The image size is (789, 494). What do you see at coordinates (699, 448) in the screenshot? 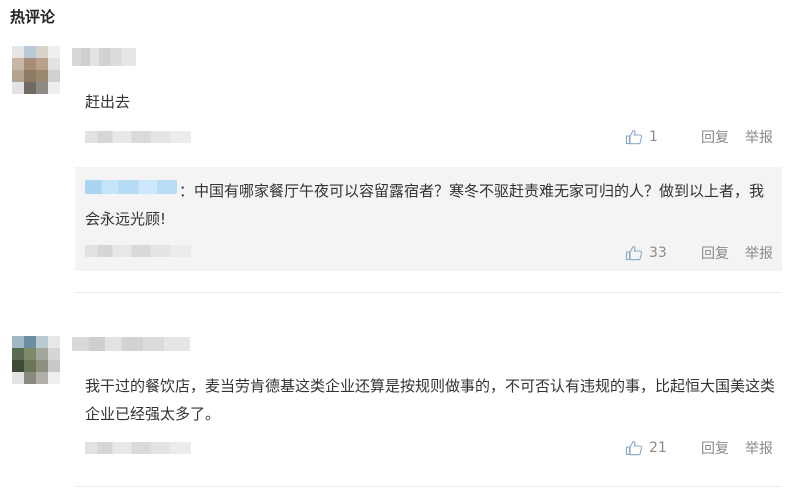
I see `comment-actions: 21 回复 举报` at bounding box center [699, 448].